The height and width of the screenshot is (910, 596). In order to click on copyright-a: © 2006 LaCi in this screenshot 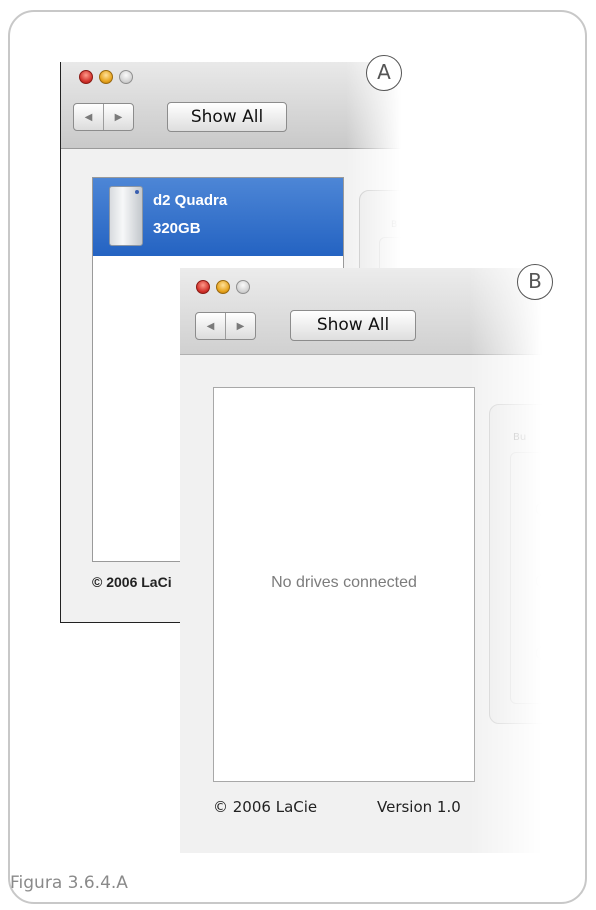, I will do `click(132, 582)`.